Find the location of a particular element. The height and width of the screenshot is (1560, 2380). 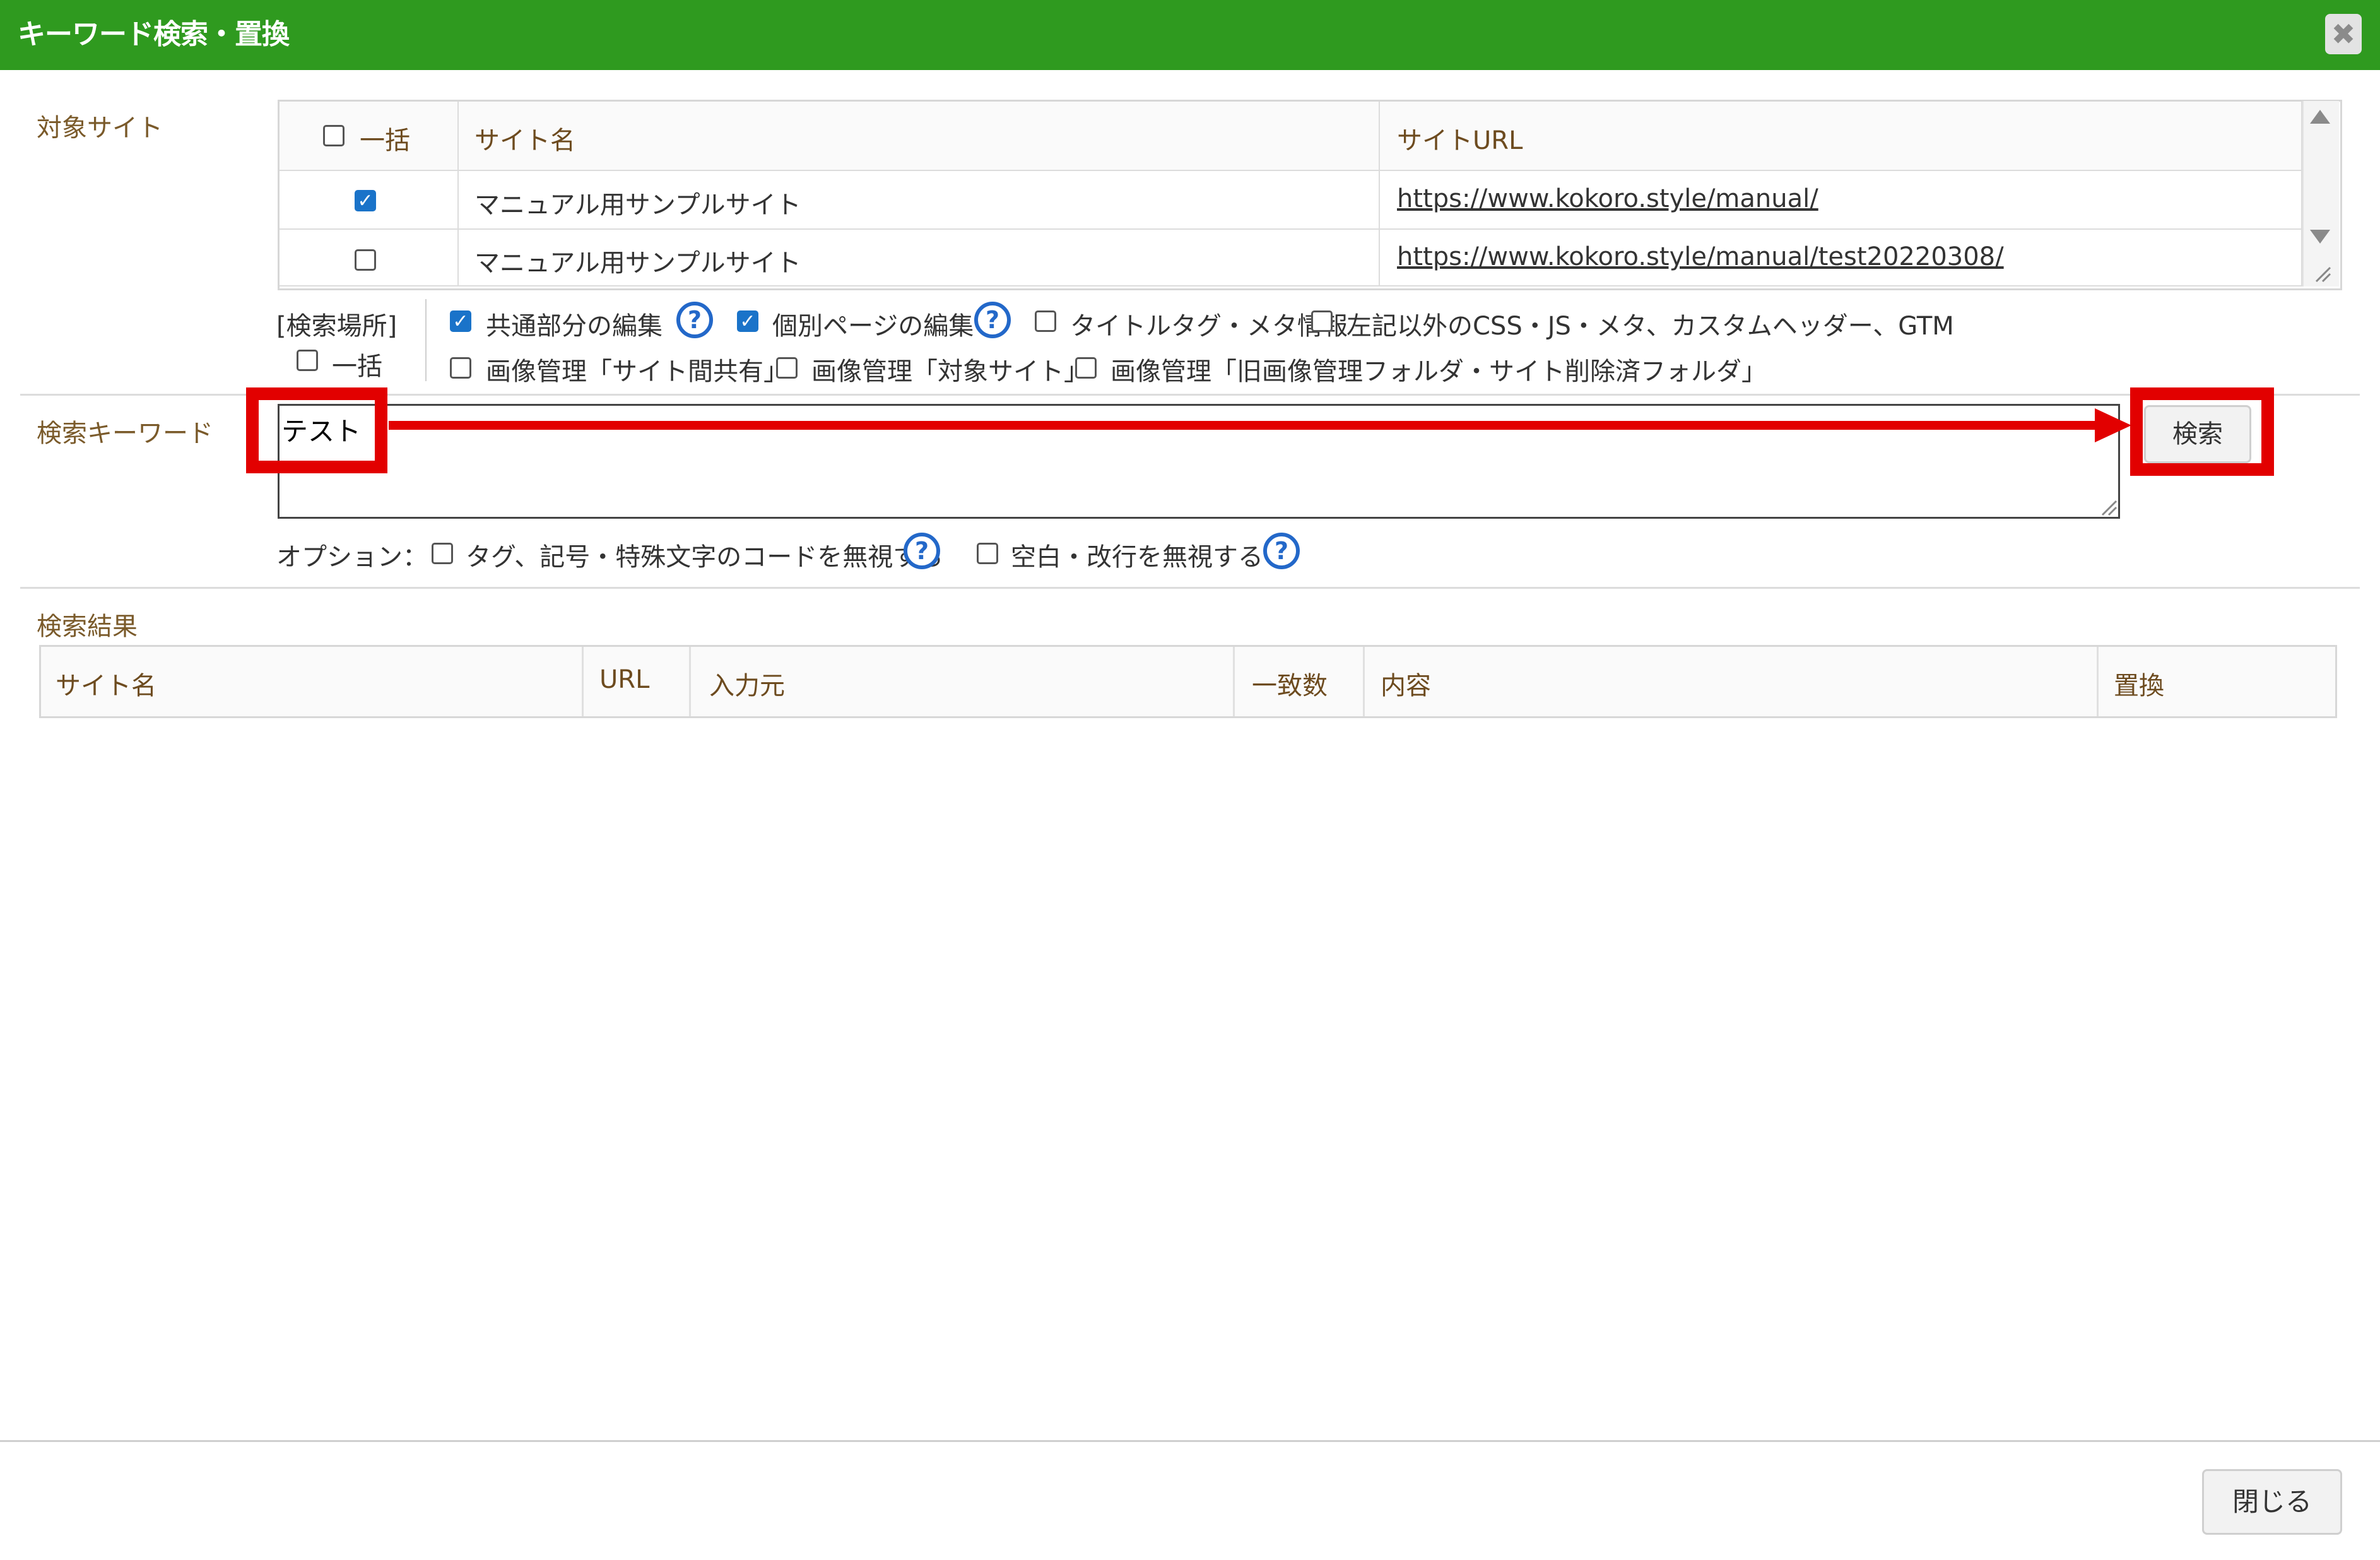

results-label: 検索結果 is located at coordinates (87, 626).